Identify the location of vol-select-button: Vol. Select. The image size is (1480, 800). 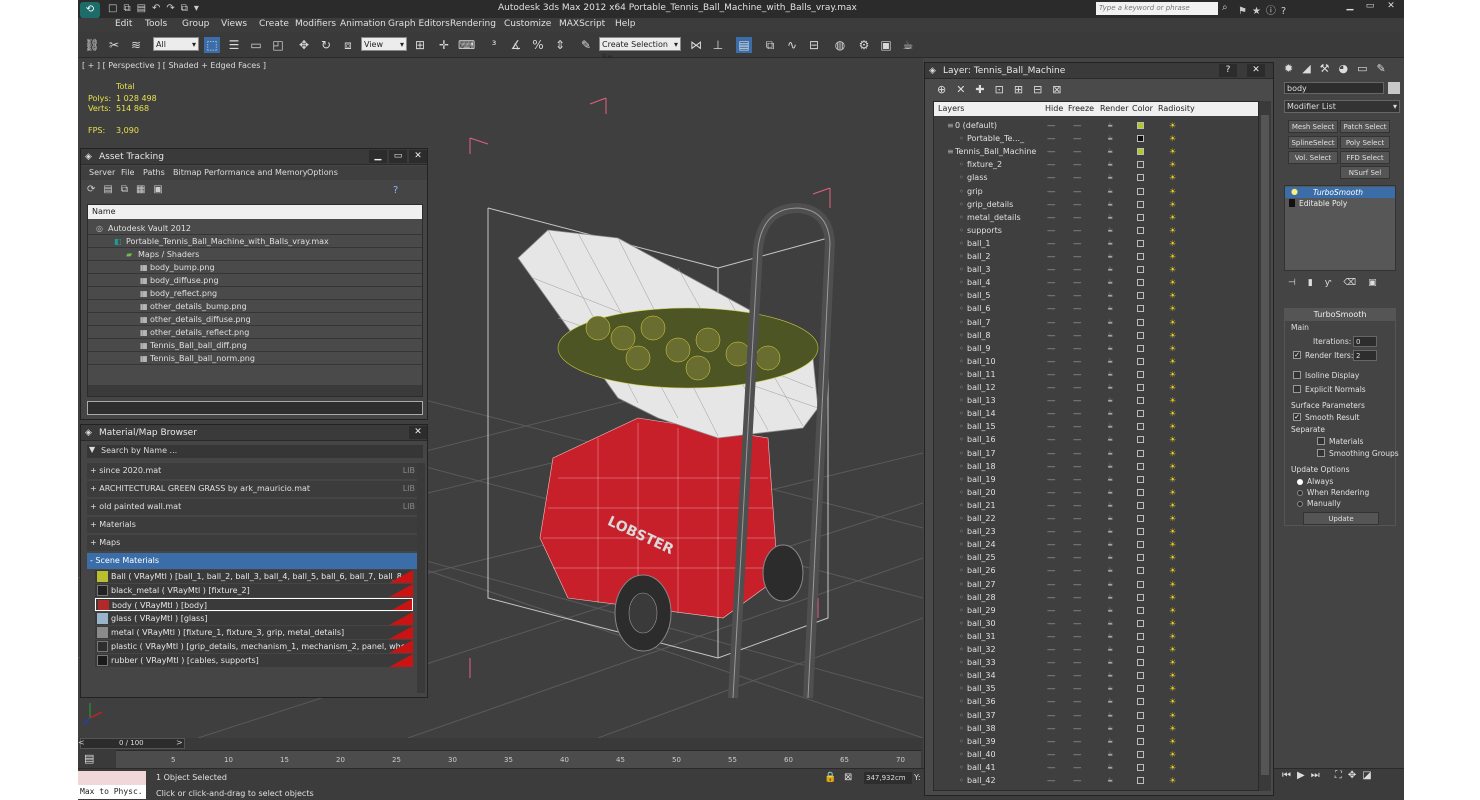
(1313, 157).